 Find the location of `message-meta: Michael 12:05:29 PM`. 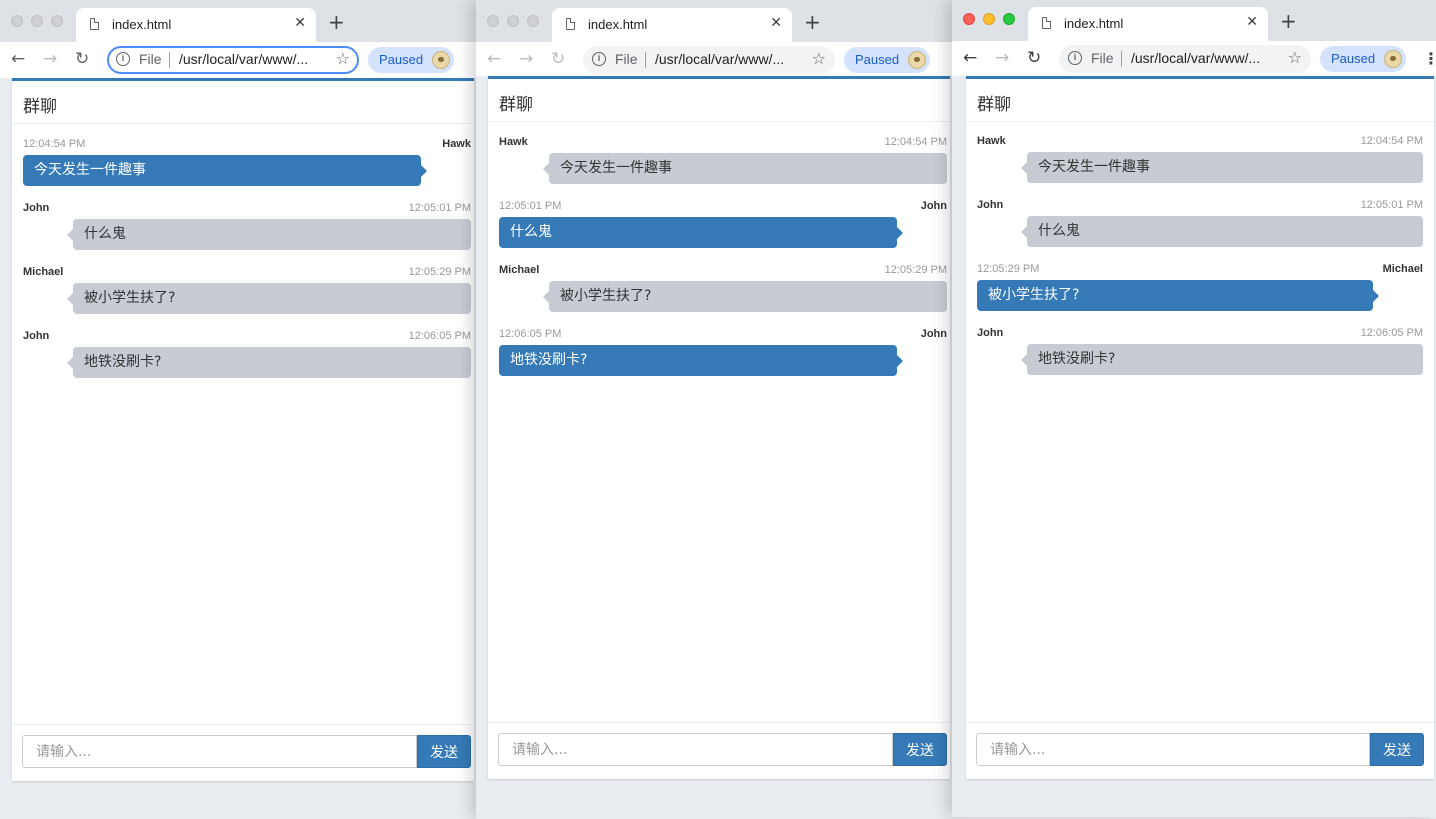

message-meta: Michael 12:05:29 PM is located at coordinates (247, 273).